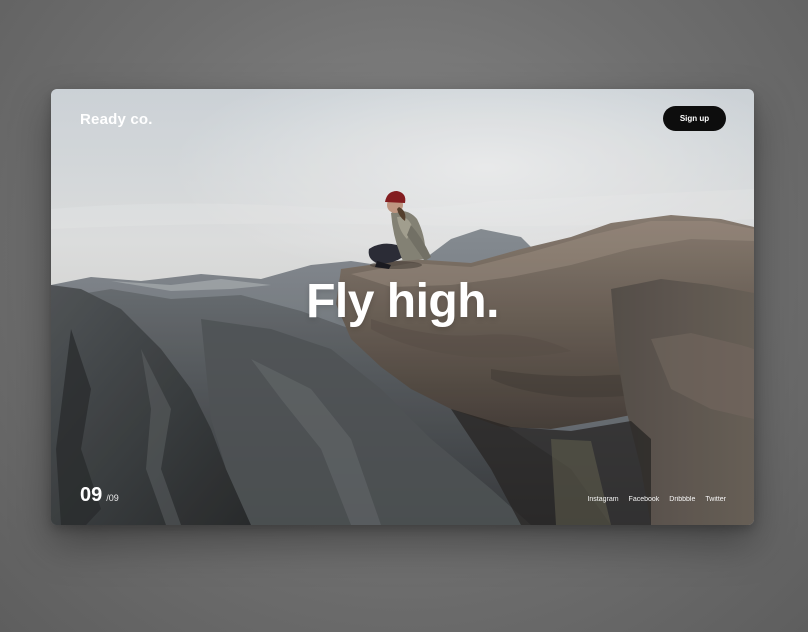 This screenshot has width=808, height=632. Describe the element at coordinates (602, 499) in the screenshot. I see `social-link-instagram: Instagram` at that location.